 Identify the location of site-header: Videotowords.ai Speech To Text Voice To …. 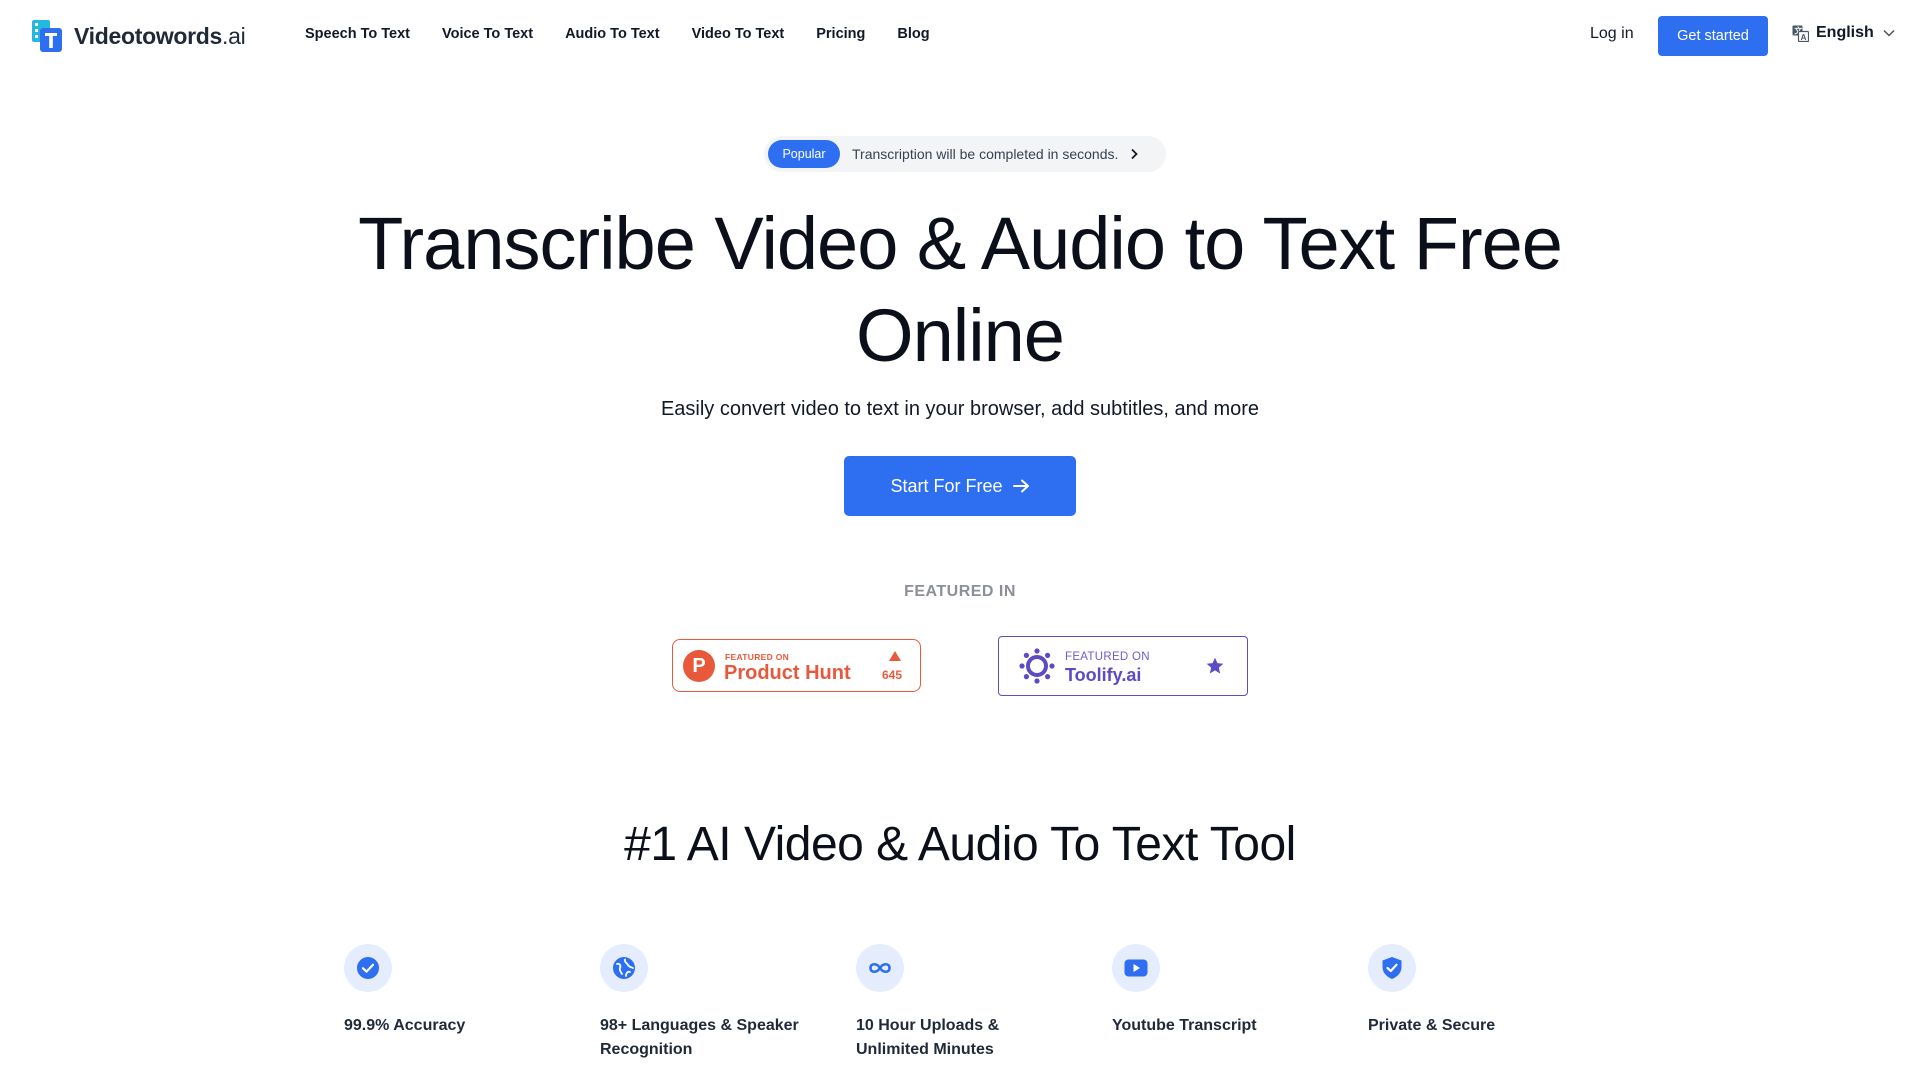
(960, 36).